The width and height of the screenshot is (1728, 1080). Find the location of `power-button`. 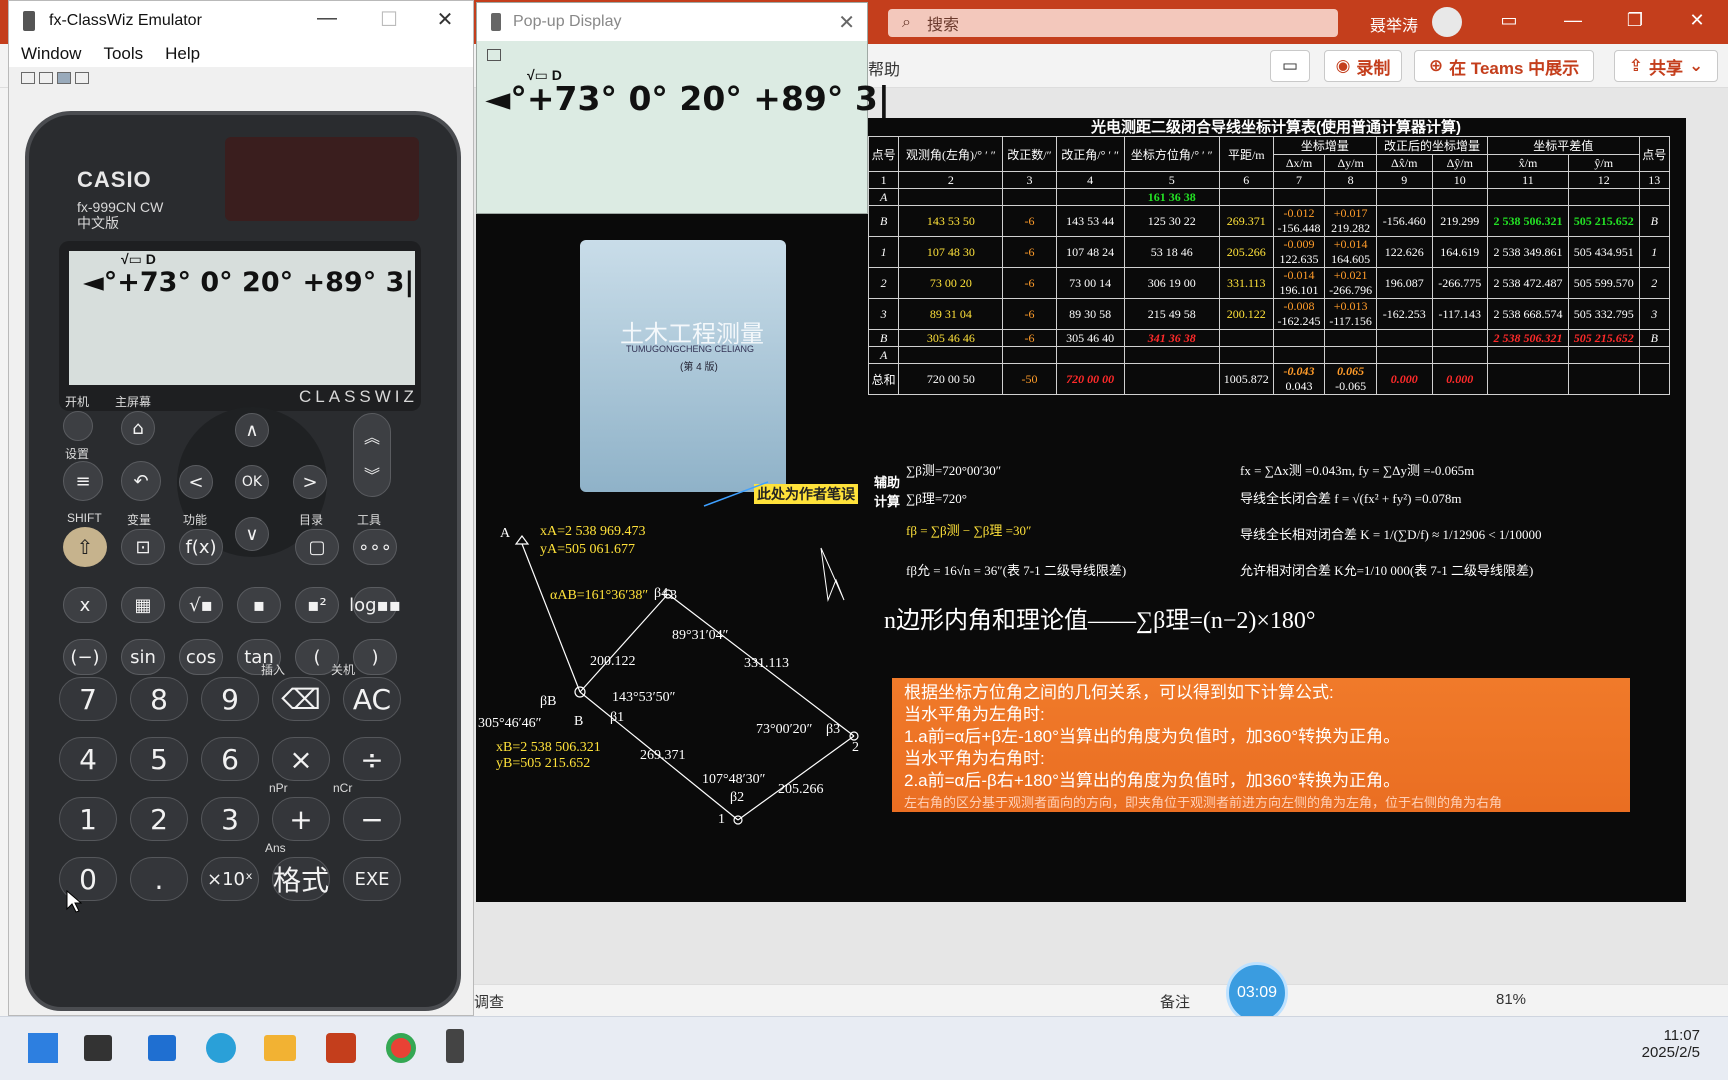

power-button is located at coordinates (78, 426).